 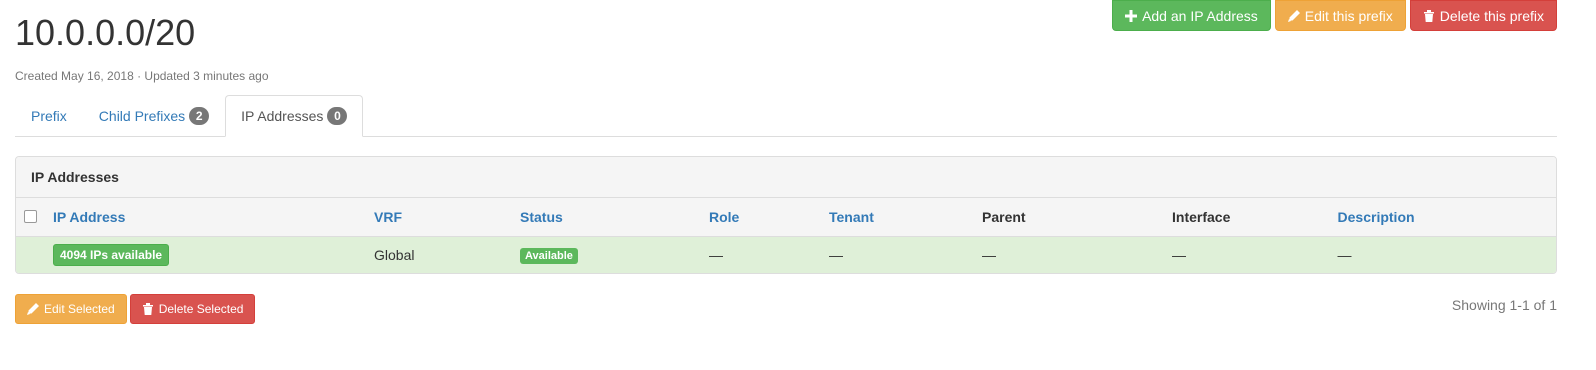 What do you see at coordinates (34, 254) in the screenshot?
I see `row-select-cell` at bounding box center [34, 254].